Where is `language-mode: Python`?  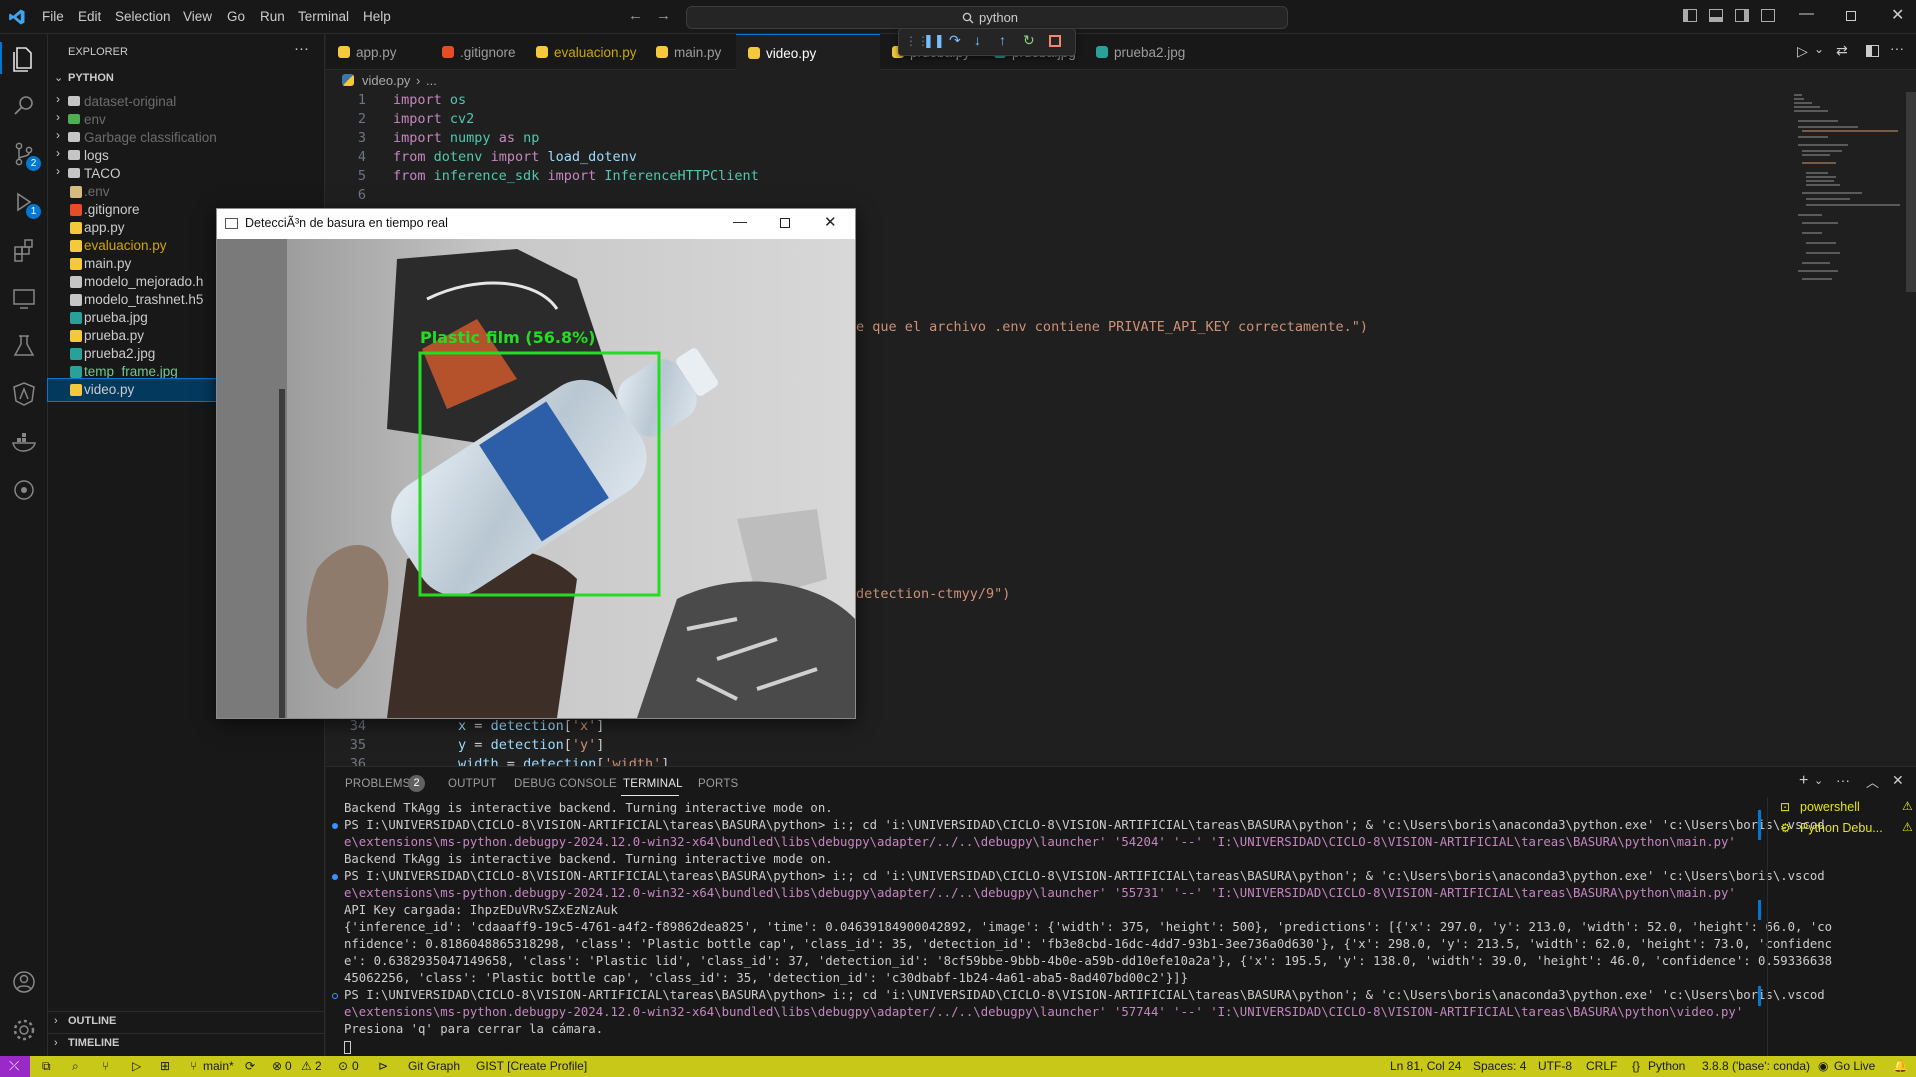 language-mode: Python is located at coordinates (1666, 1066).